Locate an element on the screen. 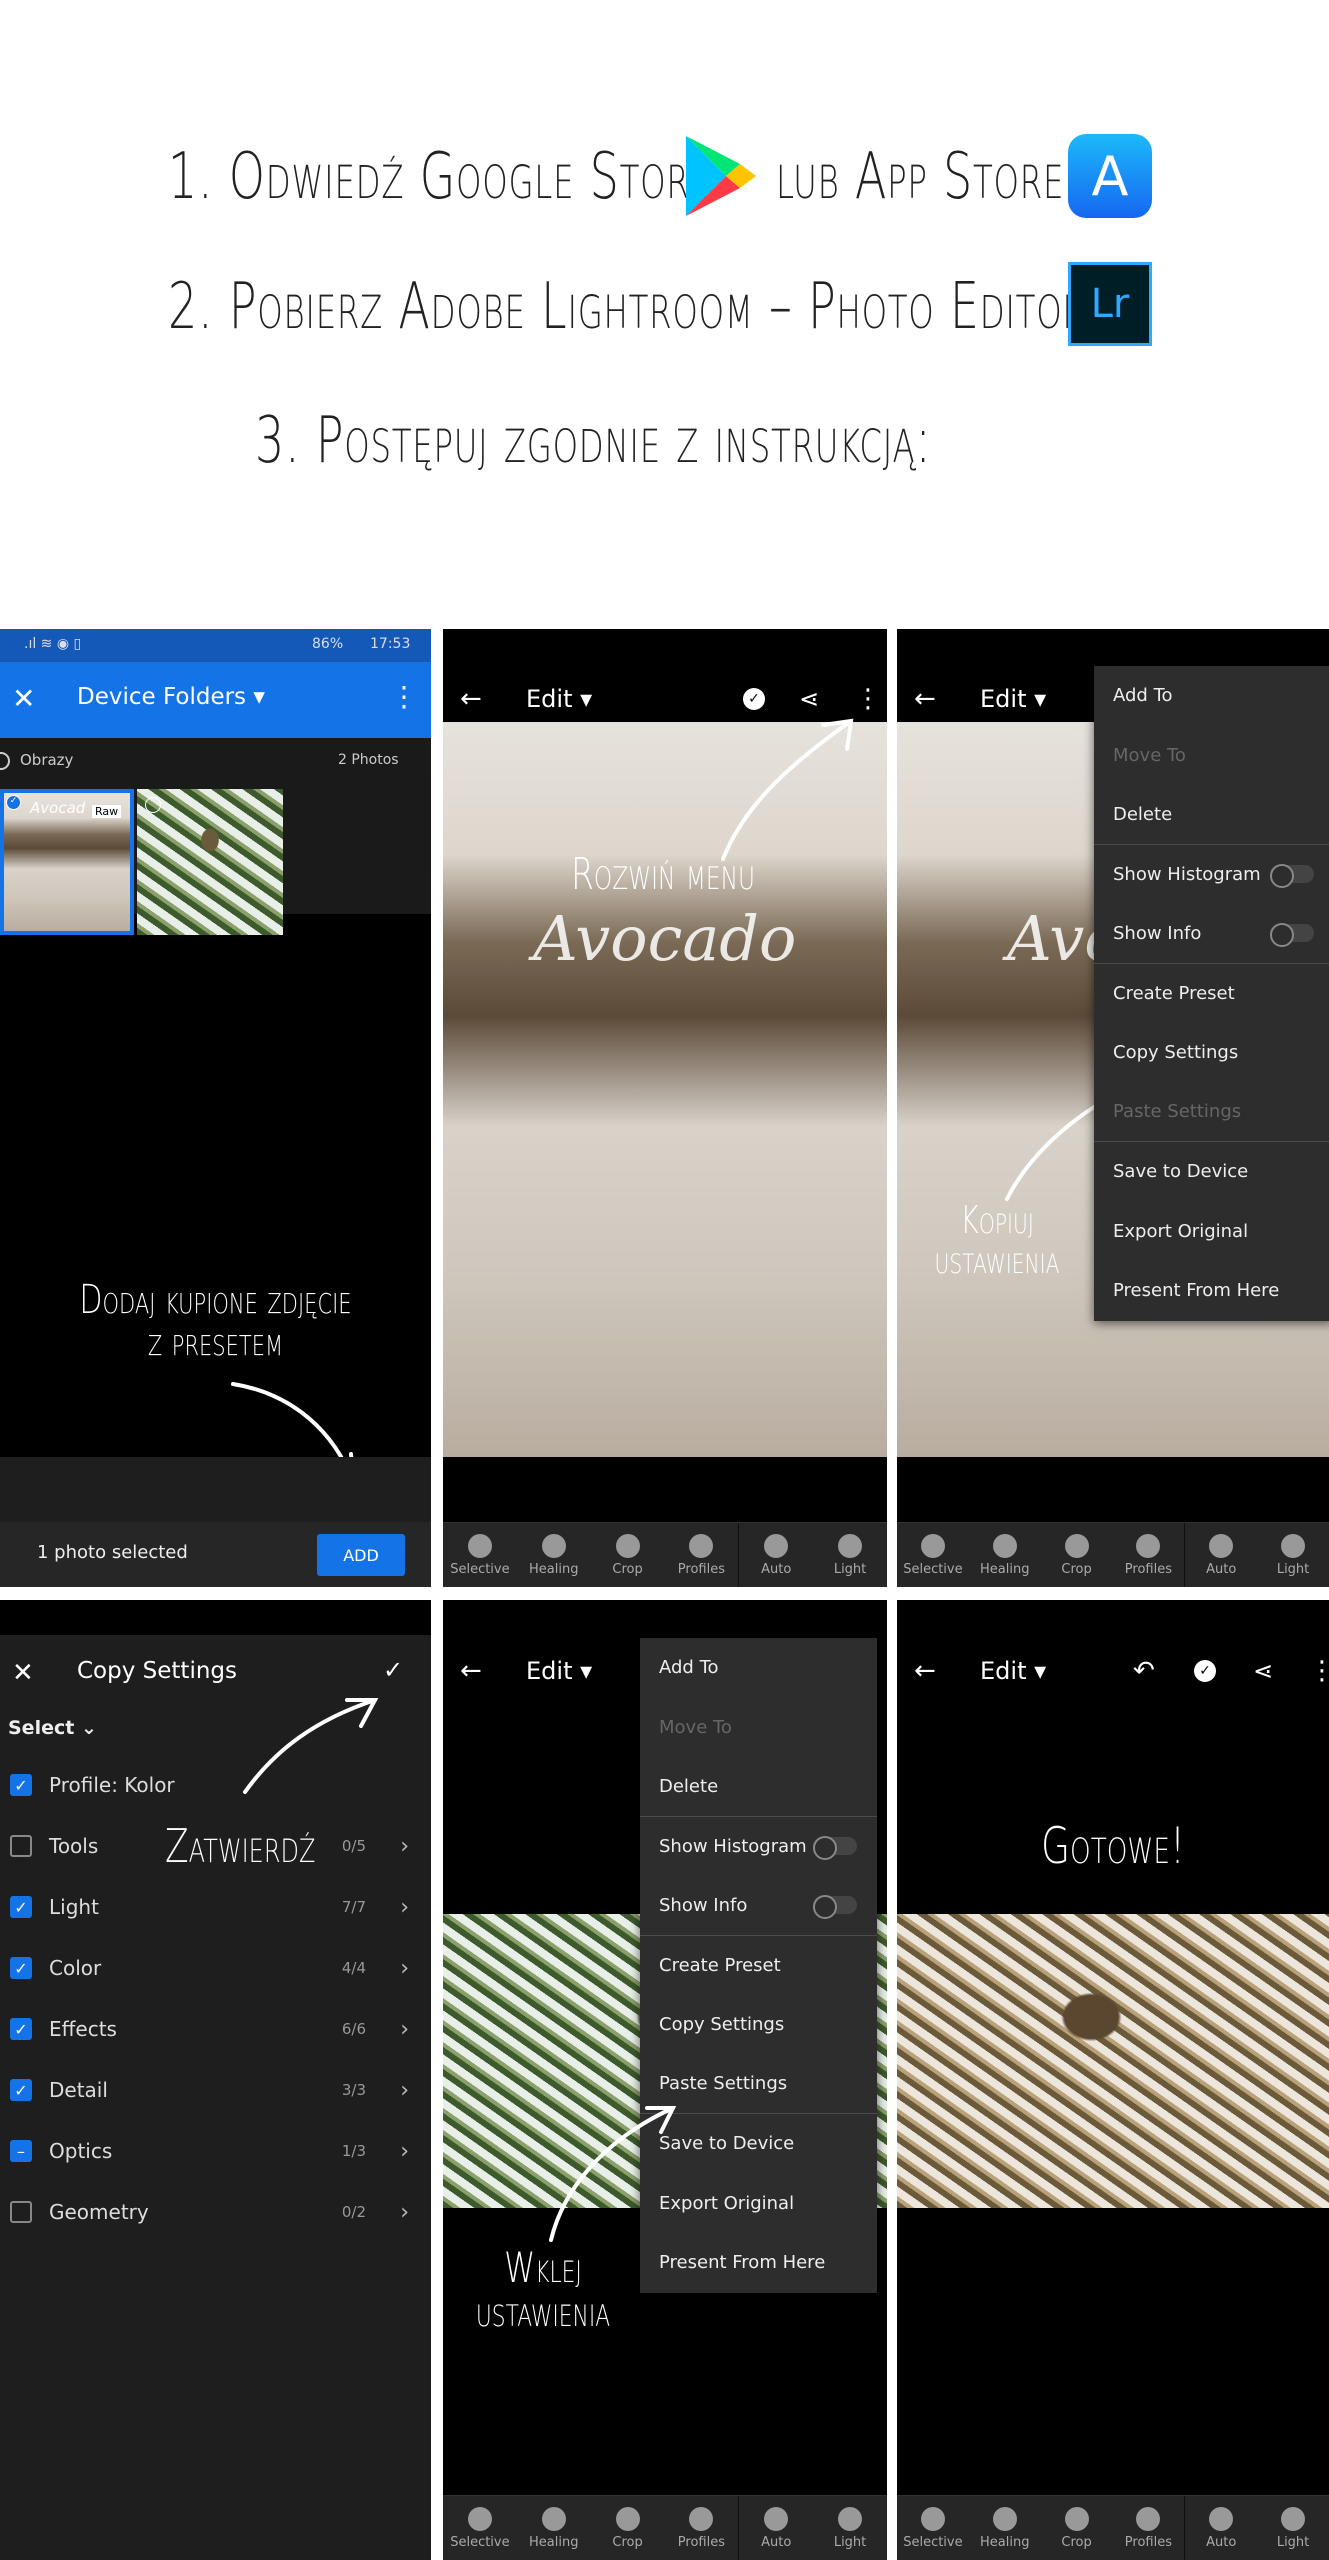 Image resolution: width=1329 pixels, height=2560 pixels. instruction-line-1-or: lub App Store is located at coordinates (920, 177).